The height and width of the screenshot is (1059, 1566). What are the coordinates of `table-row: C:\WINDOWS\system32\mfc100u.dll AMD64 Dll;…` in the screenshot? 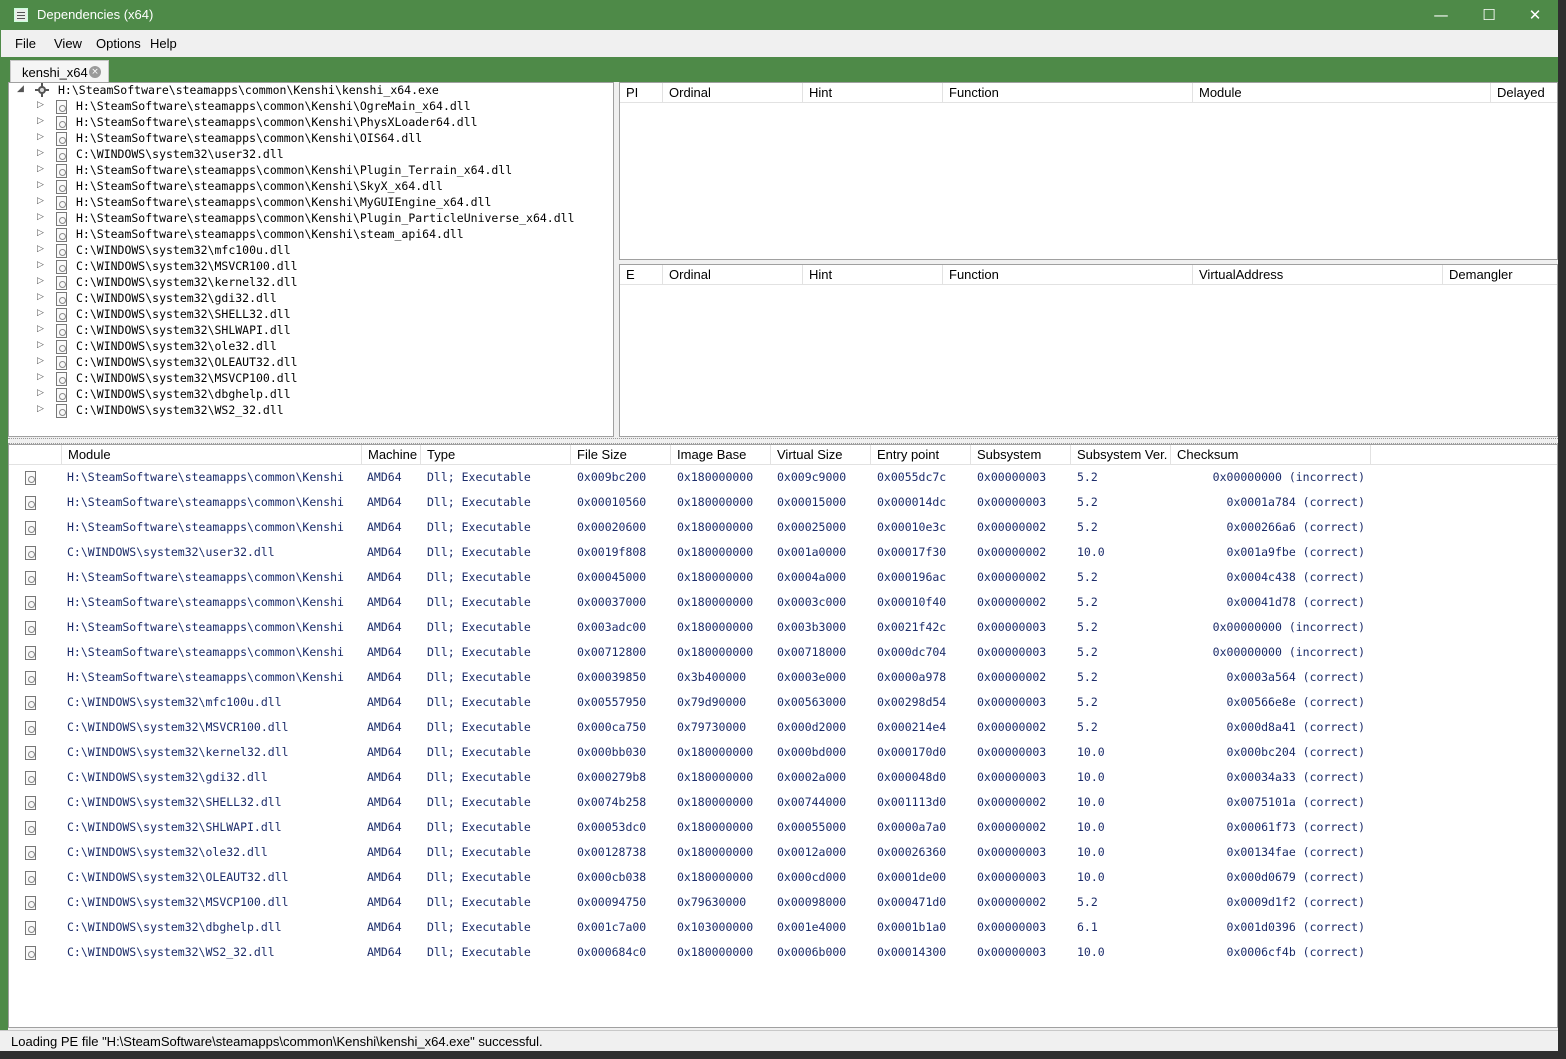 It's located at (783, 703).